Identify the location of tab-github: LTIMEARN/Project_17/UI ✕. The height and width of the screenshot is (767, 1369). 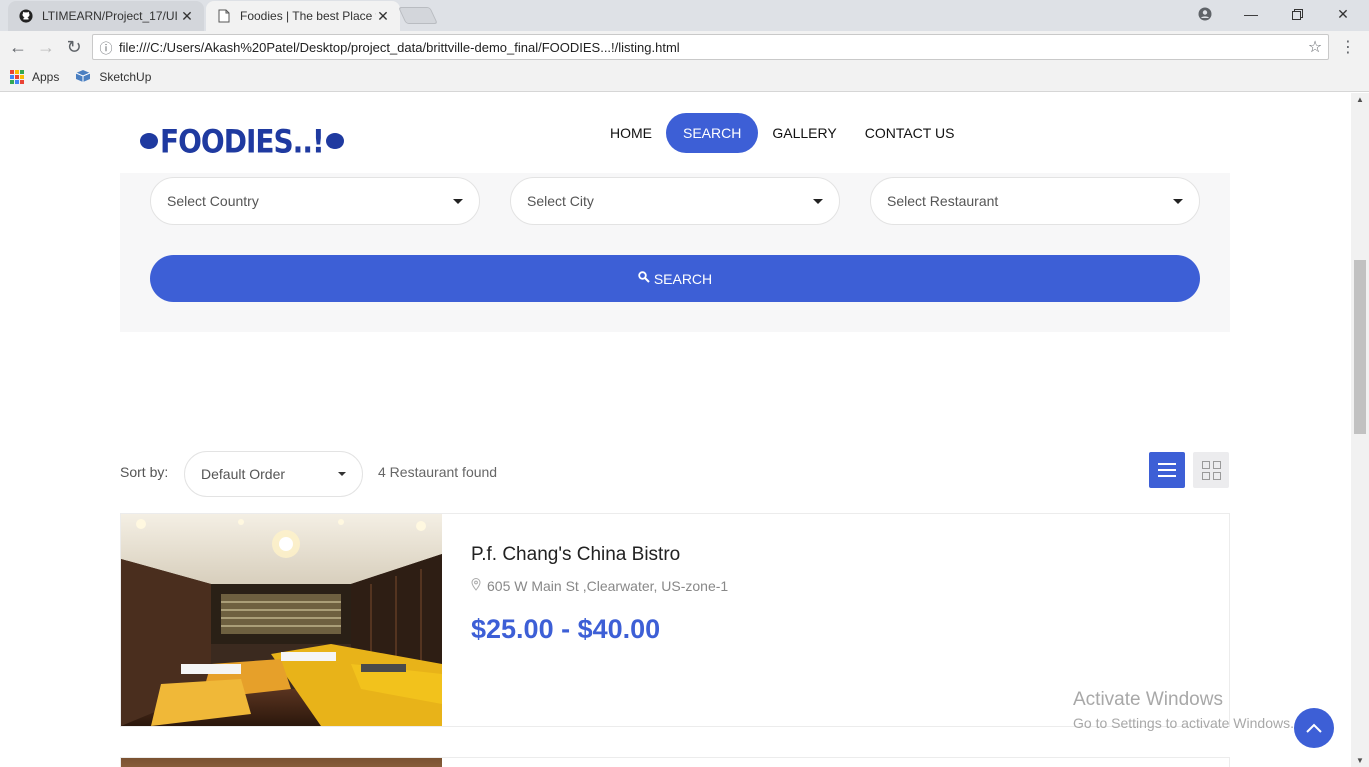
(106, 16).